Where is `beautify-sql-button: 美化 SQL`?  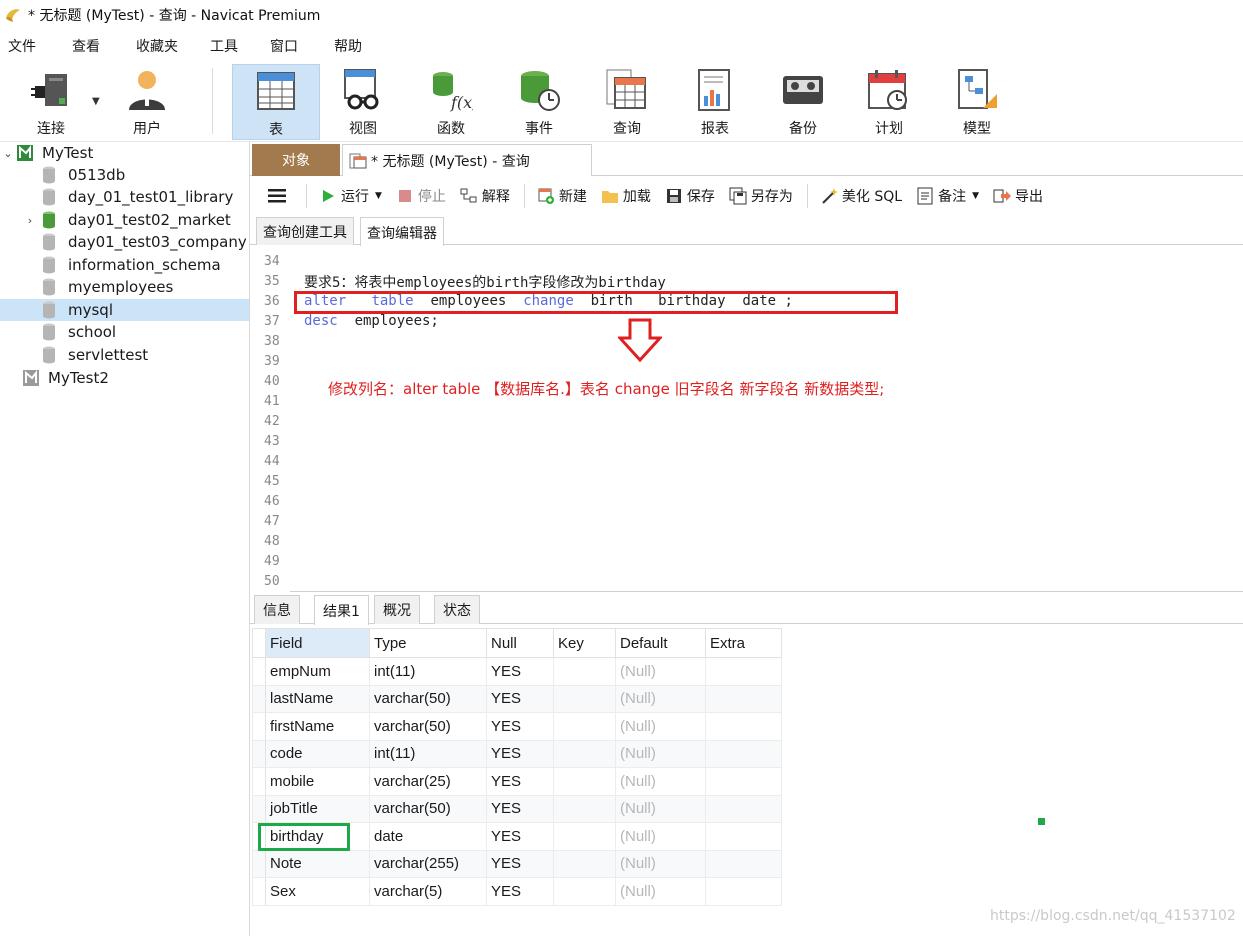
beautify-sql-button: 美化 SQL is located at coordinates (861, 196).